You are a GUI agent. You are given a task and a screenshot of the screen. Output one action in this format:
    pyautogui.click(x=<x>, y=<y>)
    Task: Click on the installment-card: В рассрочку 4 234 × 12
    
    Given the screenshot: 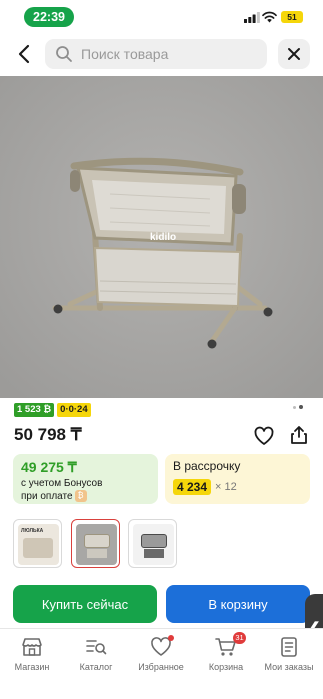 What is the action you would take?
    pyautogui.click(x=237, y=479)
    